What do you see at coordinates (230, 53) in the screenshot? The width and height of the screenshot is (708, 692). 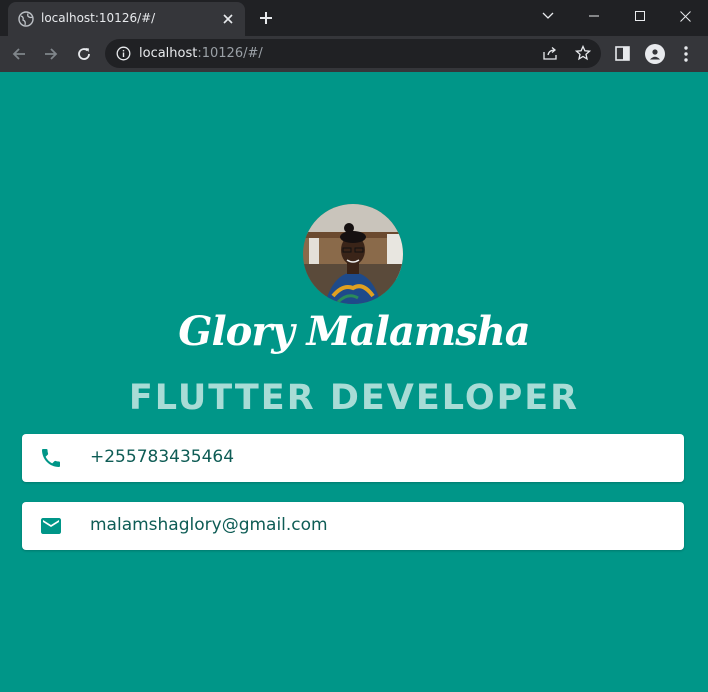 I see `url-path: :10126/#/` at bounding box center [230, 53].